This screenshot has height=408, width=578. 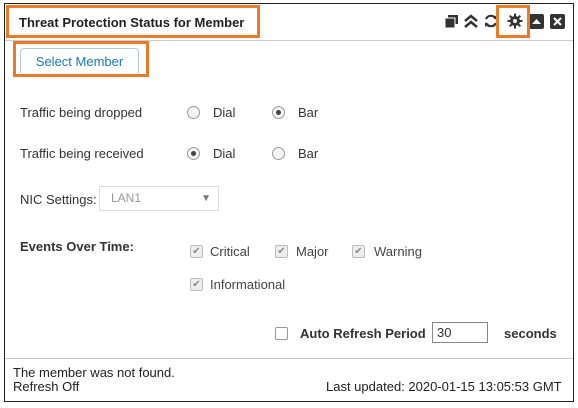 I want to click on refresh-status: Refresh Off, so click(x=46, y=386).